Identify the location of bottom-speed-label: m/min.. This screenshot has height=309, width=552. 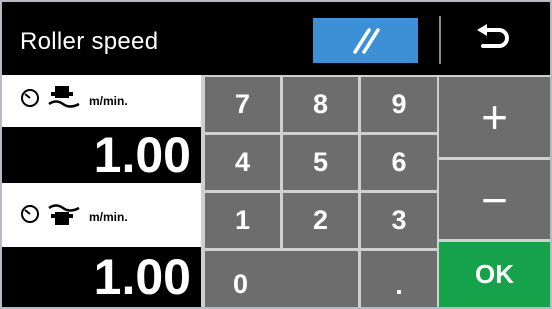
(101, 215).